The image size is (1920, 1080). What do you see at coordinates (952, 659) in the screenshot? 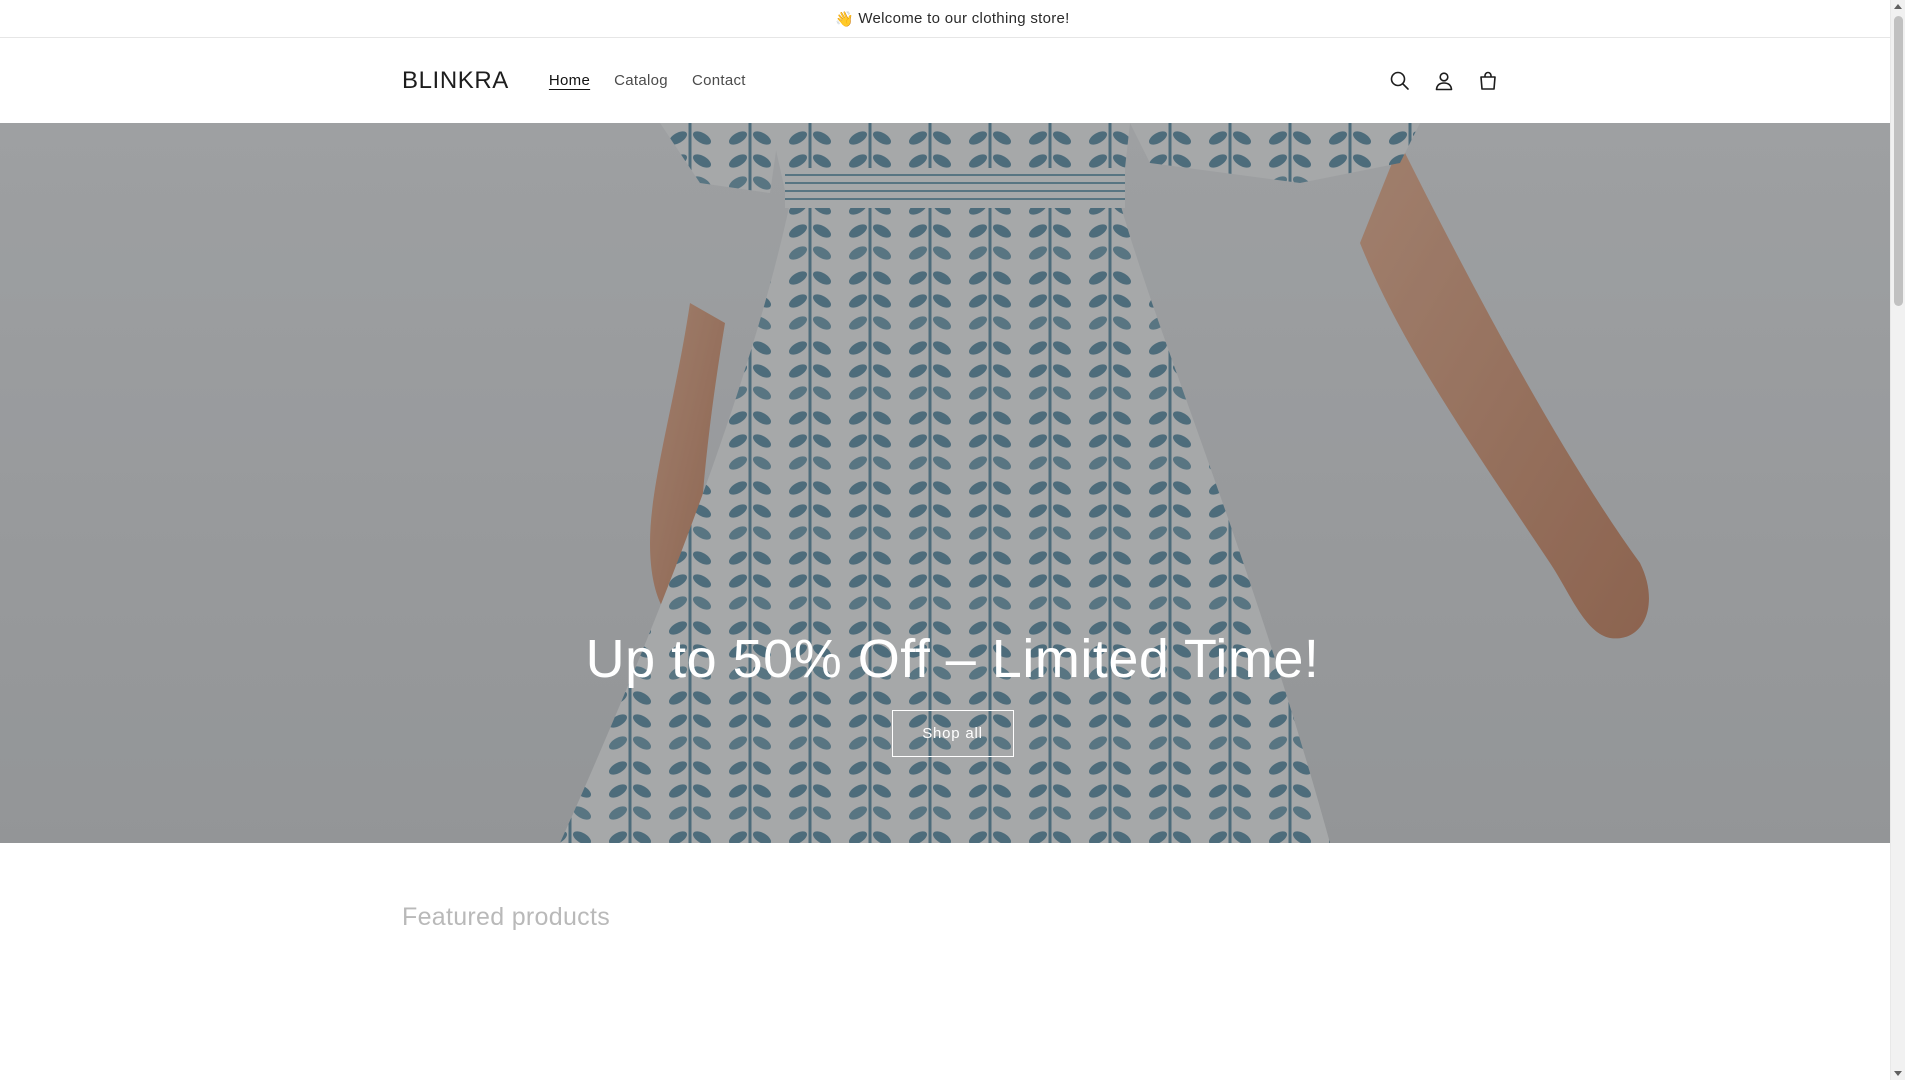
I see `hero-title: Up to 50% Off – Limited Time!` at bounding box center [952, 659].